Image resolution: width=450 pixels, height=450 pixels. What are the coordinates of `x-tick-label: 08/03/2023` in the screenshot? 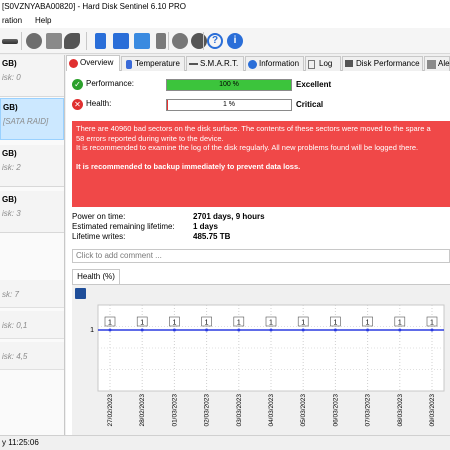 It's located at (400, 410).